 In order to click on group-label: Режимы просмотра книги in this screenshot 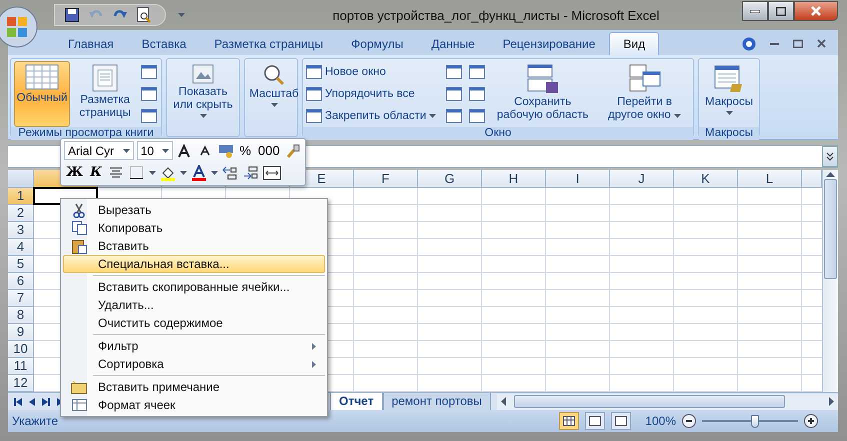, I will do `click(86, 133)`.